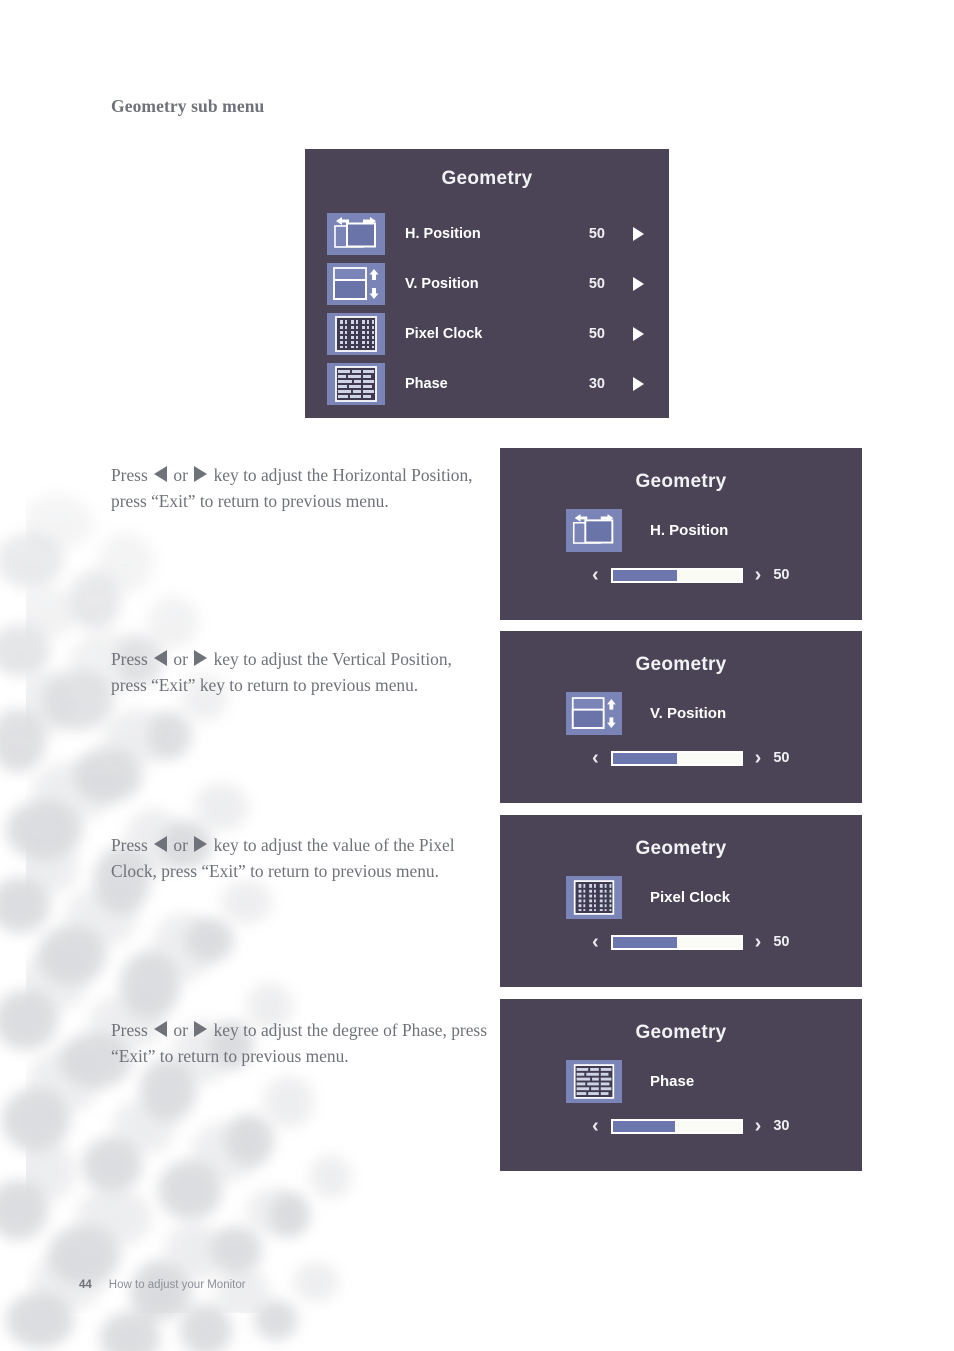  I want to click on page-title: Geometry sub menu, so click(188, 106).